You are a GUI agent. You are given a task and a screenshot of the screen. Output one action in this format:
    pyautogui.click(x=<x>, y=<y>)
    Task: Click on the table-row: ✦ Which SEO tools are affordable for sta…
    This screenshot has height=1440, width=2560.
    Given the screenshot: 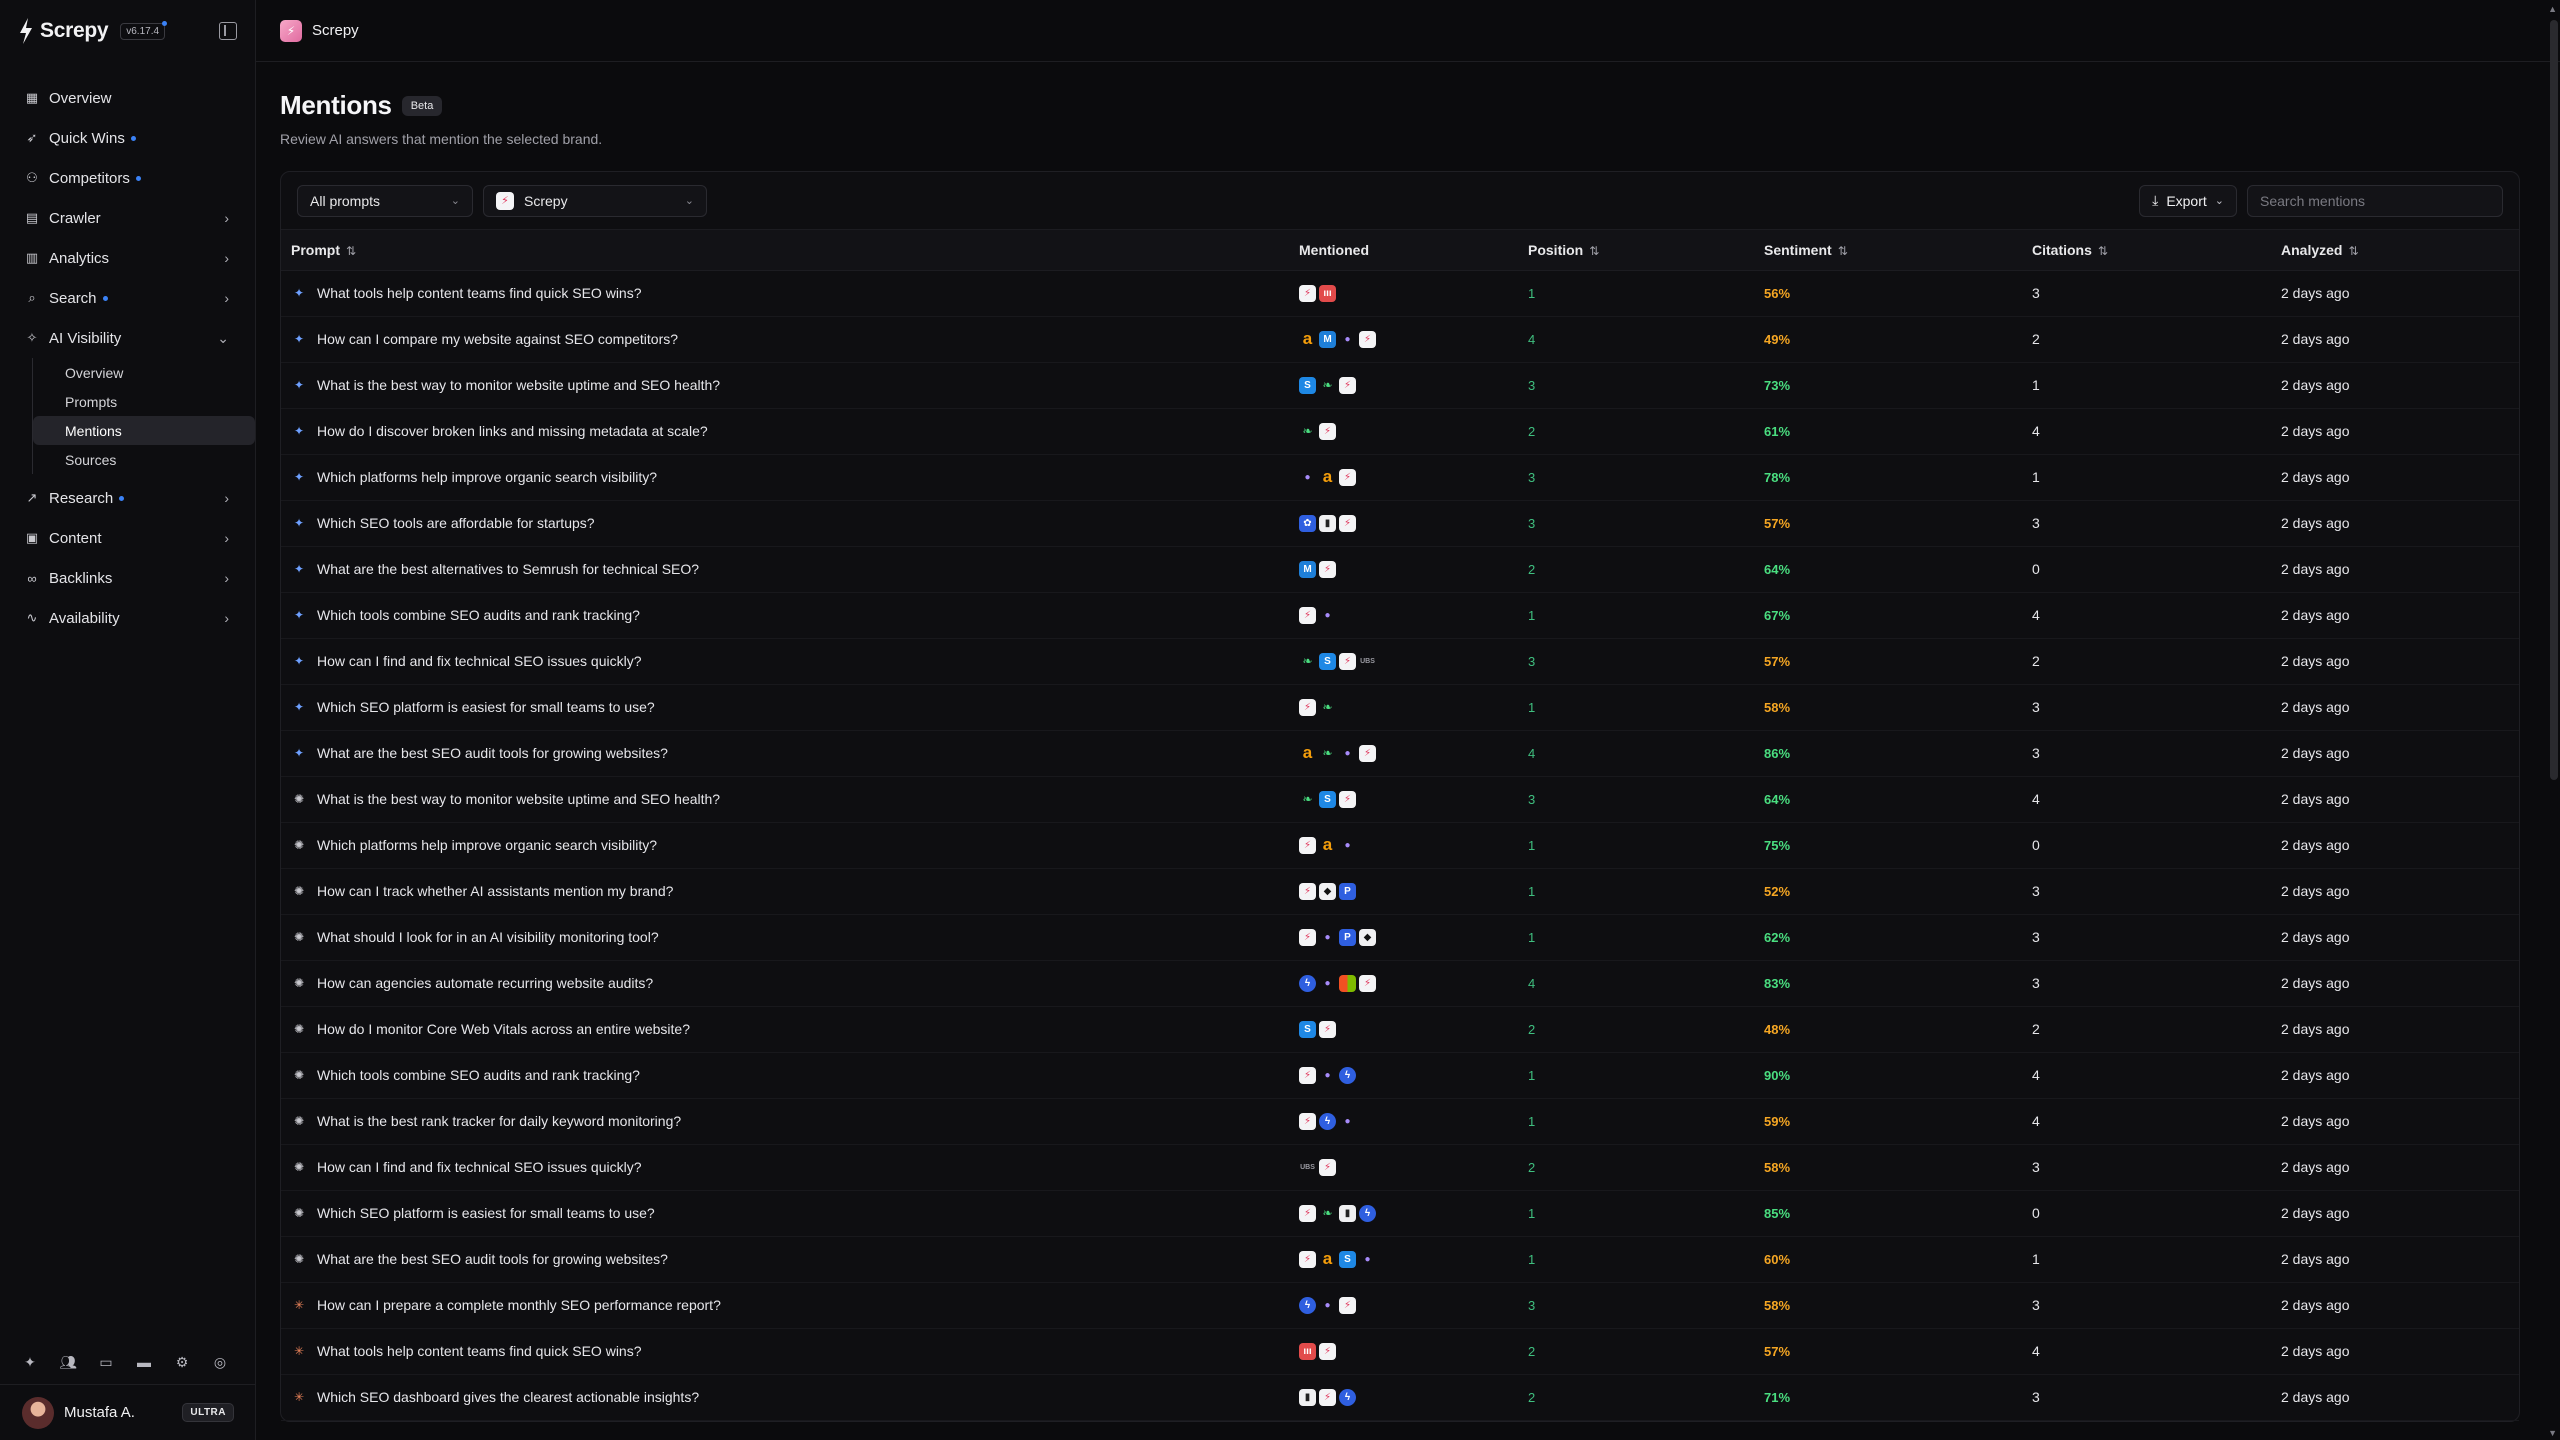 What is the action you would take?
    pyautogui.click(x=1400, y=523)
    